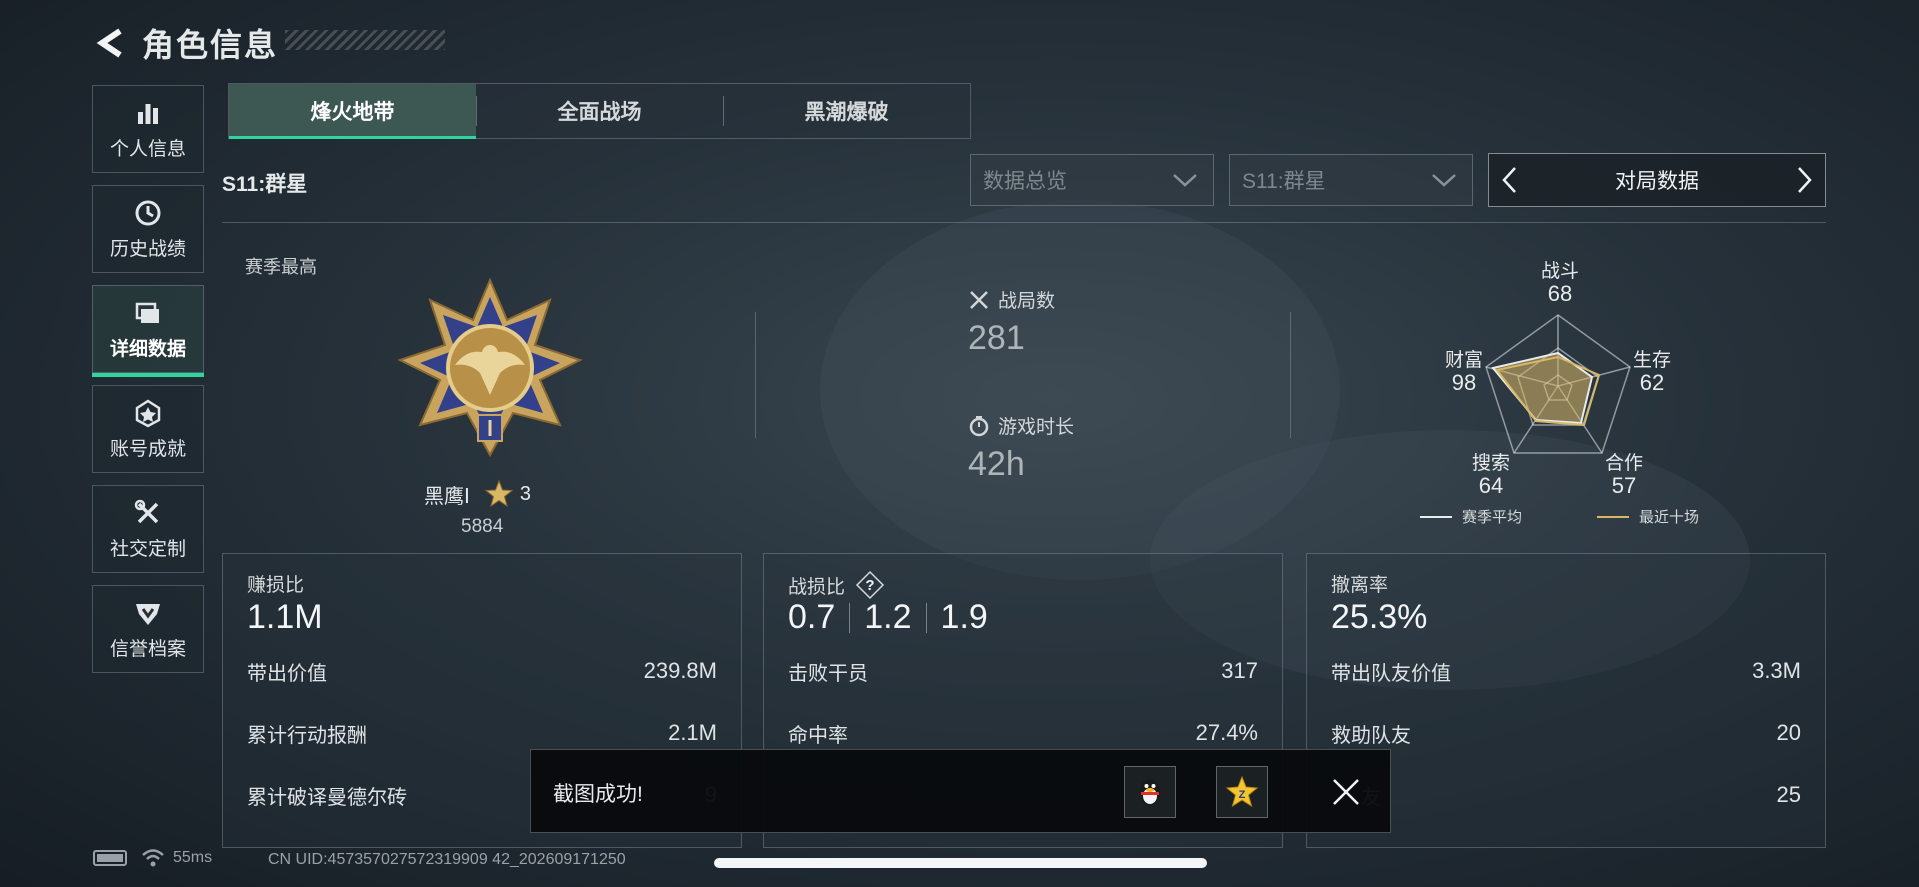  I want to click on season-dropdown: S11:群星, so click(1351, 180).